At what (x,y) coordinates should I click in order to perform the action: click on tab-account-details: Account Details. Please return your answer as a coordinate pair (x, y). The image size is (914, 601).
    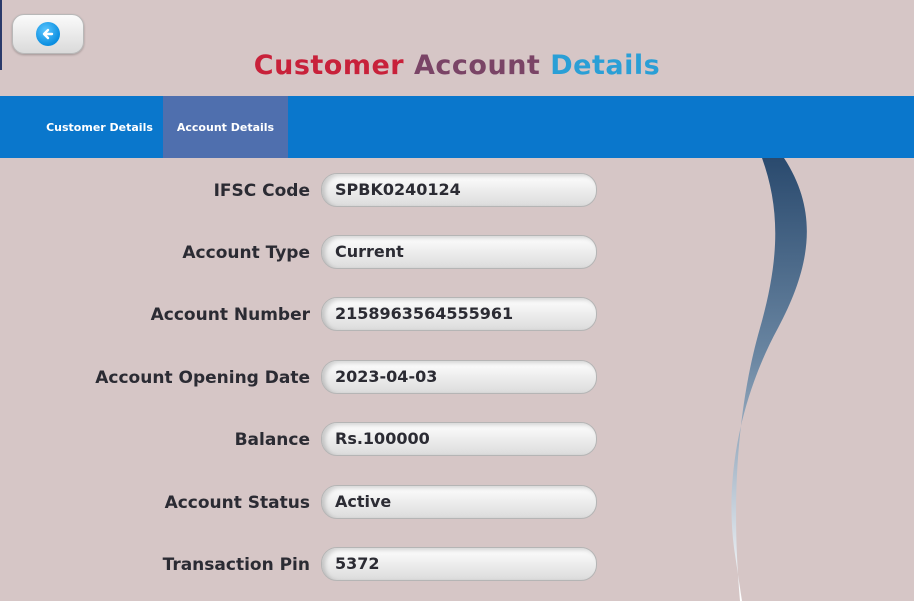
    Looking at the image, I should click on (225, 127).